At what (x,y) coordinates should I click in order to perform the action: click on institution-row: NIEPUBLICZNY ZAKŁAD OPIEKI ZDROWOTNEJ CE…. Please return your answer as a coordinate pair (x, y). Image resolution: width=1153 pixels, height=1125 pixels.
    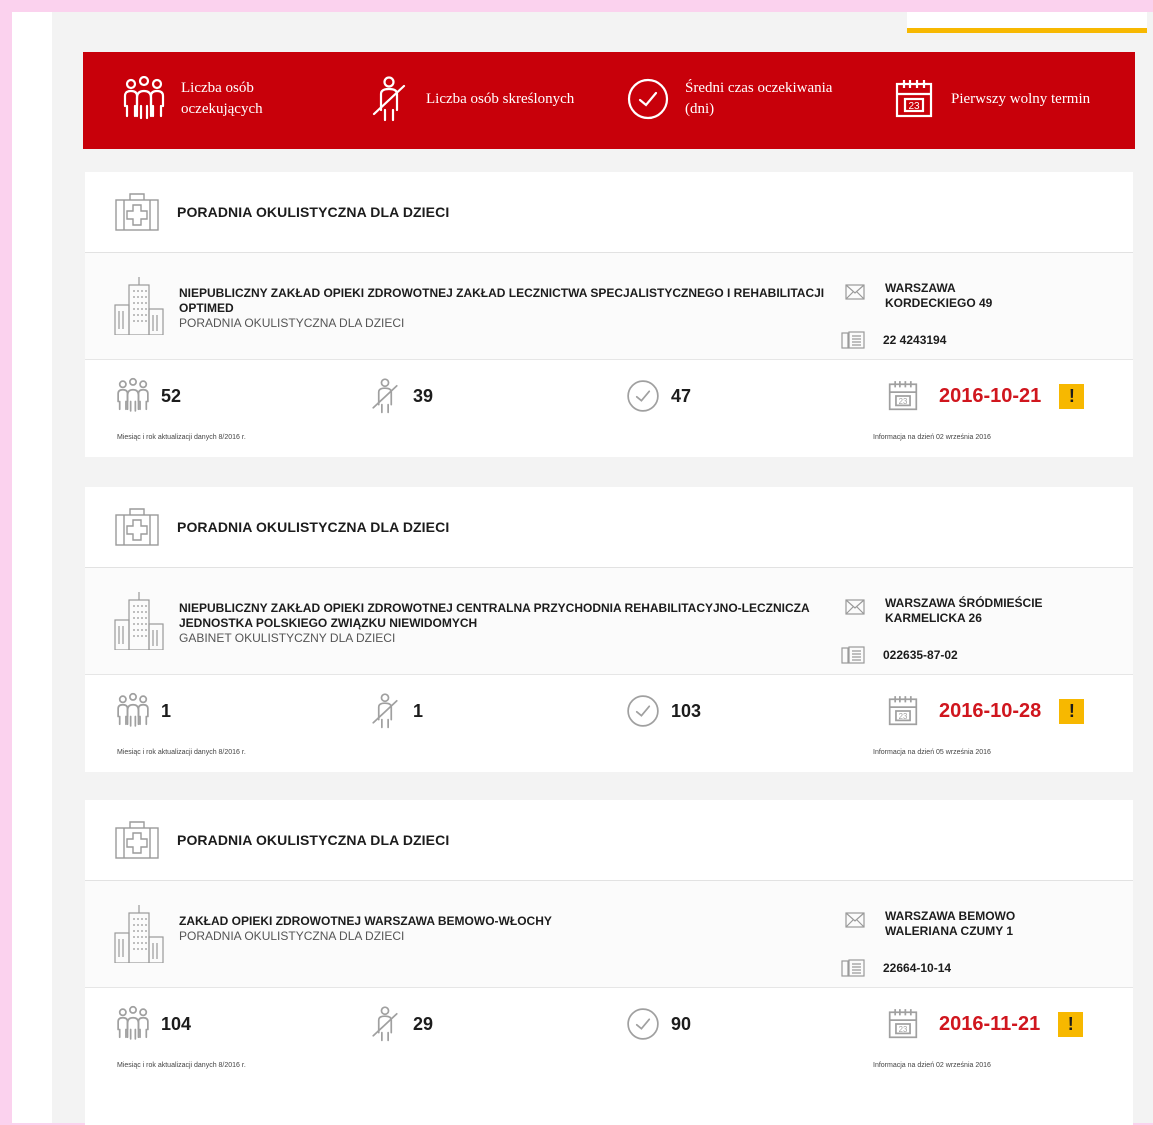
    Looking at the image, I should click on (609, 621).